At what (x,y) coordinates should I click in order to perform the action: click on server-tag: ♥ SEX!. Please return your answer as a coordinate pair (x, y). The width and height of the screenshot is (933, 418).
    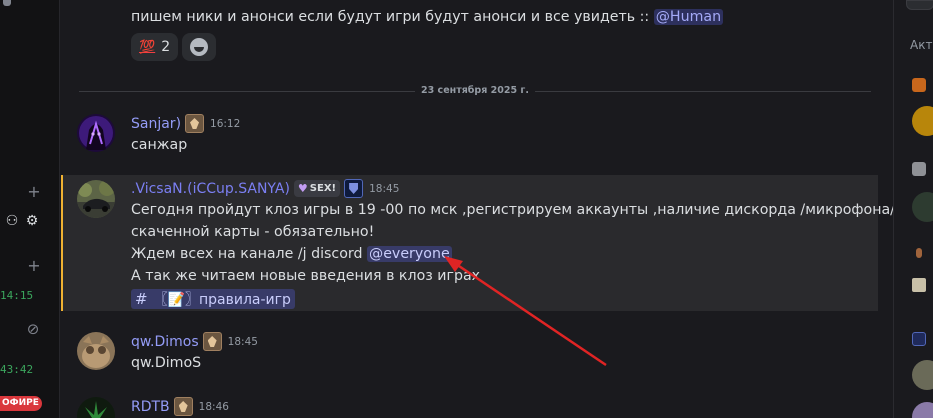
    Looking at the image, I should click on (317, 188).